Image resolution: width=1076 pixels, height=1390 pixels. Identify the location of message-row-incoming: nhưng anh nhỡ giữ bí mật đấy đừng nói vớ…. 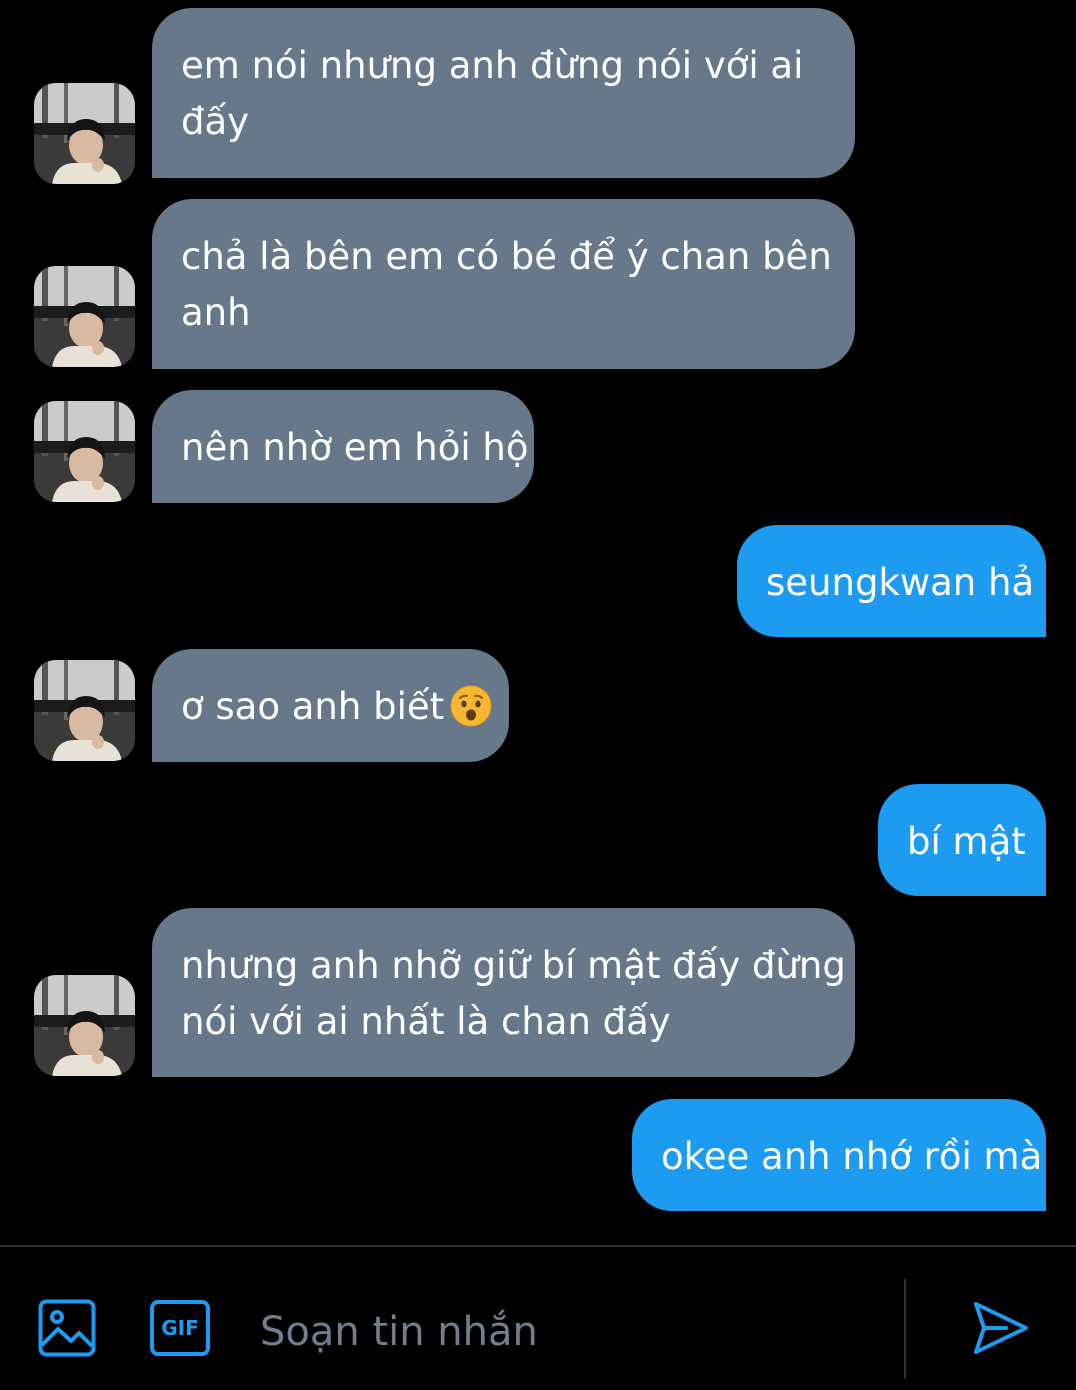
(538, 992).